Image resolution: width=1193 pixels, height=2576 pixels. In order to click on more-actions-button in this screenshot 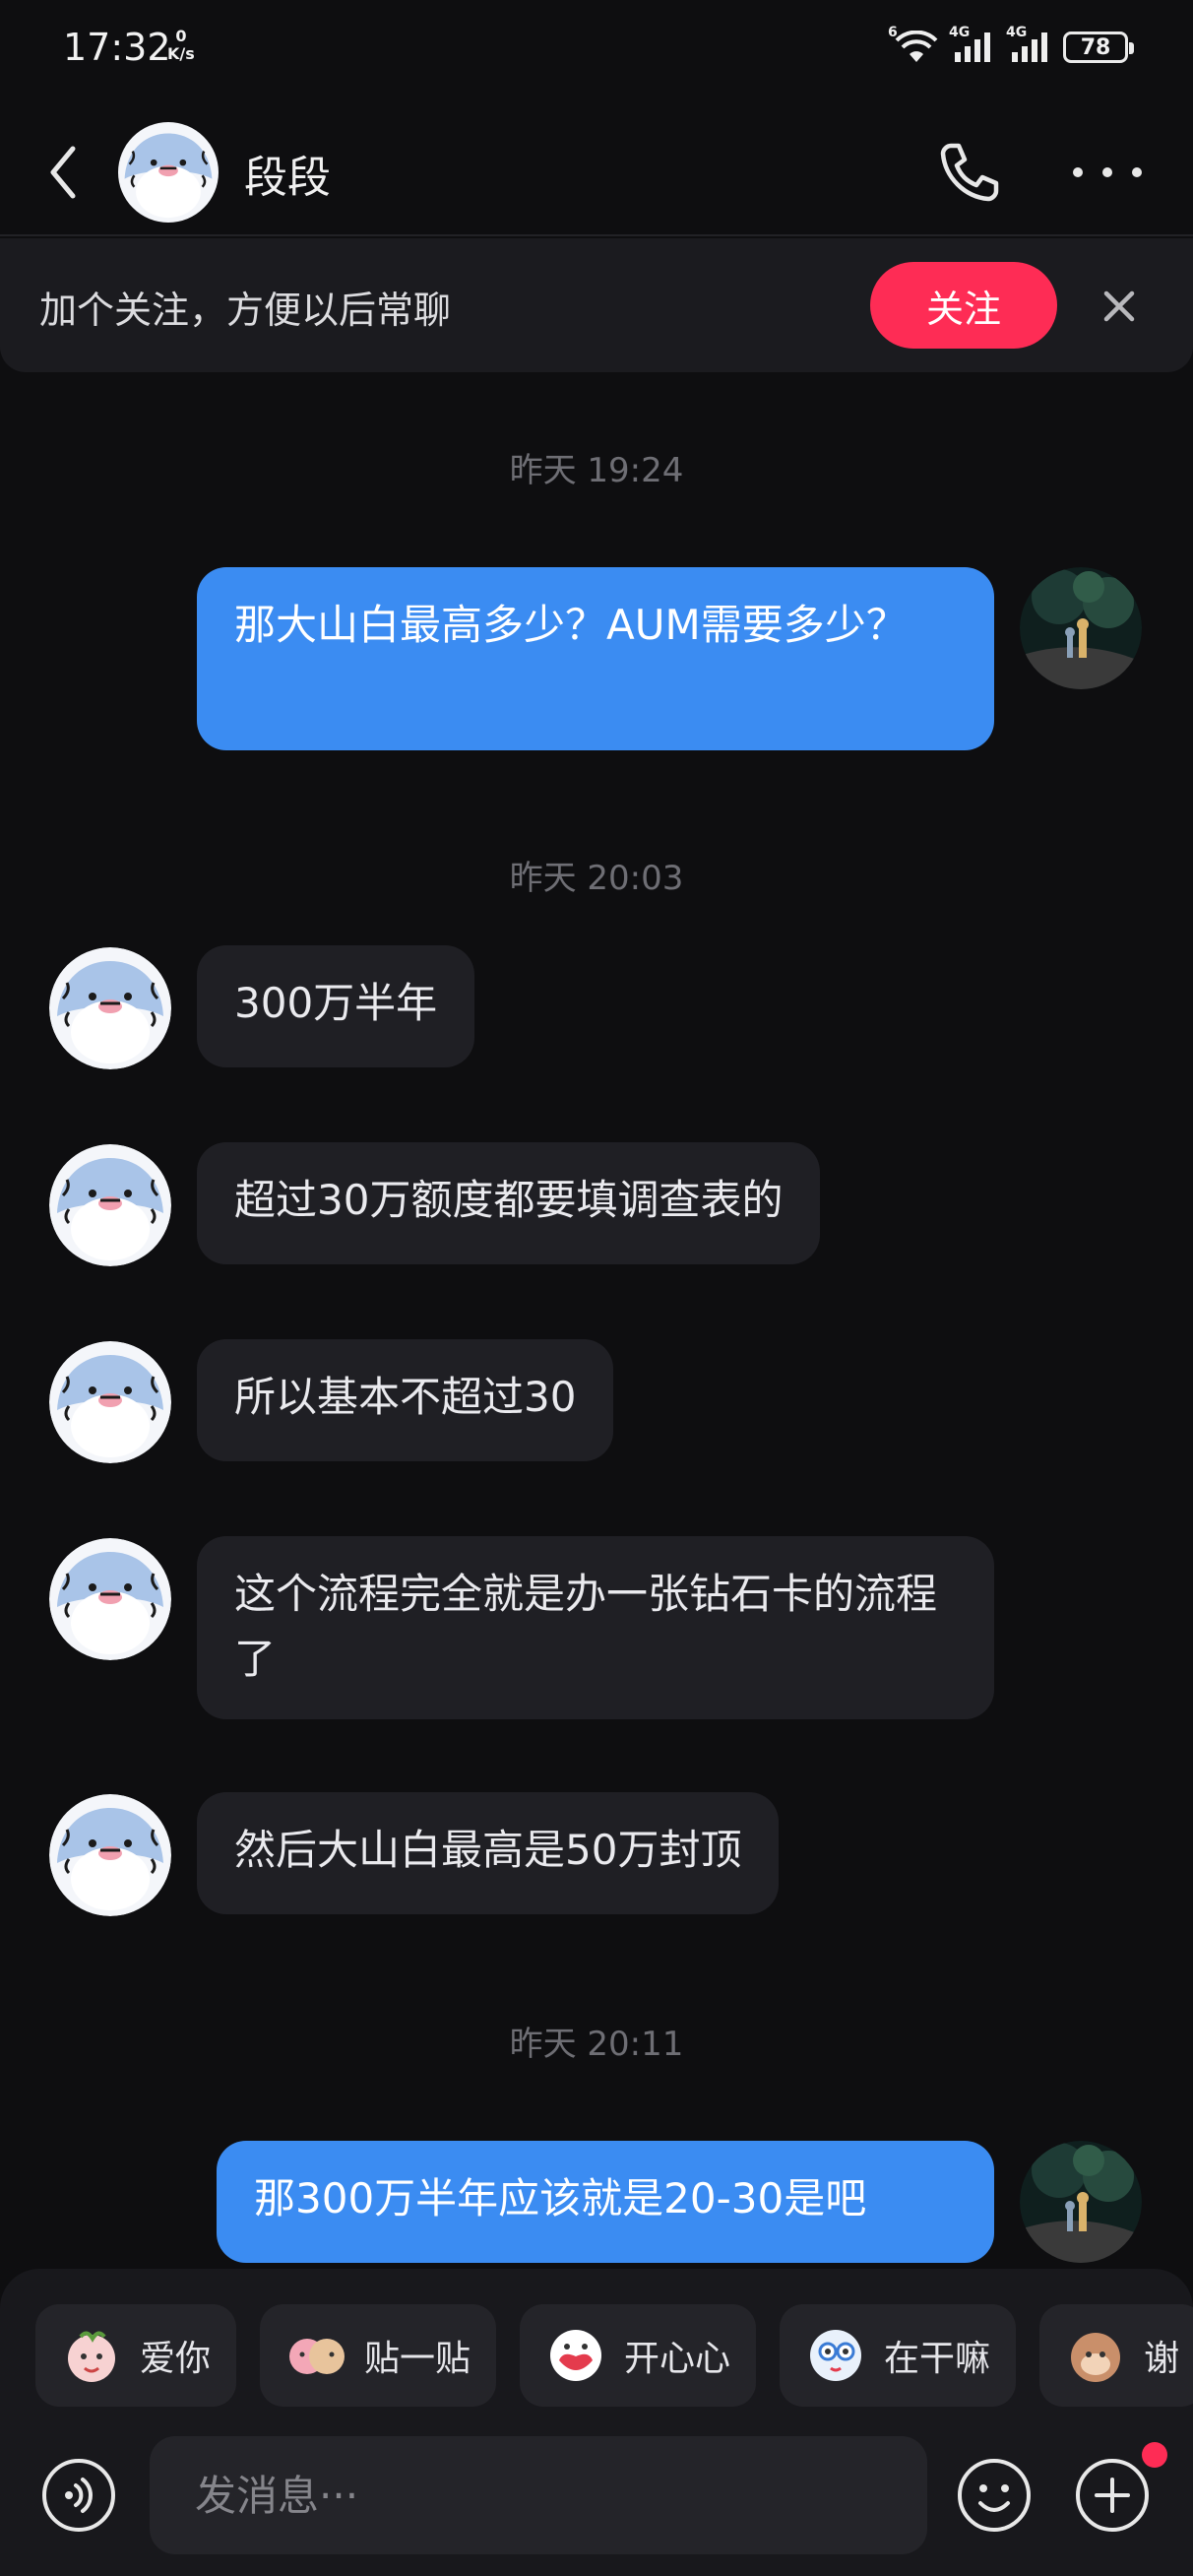, I will do `click(1112, 2495)`.